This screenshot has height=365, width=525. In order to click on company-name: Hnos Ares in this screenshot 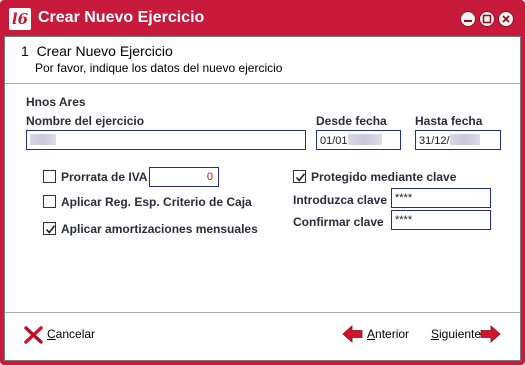, I will do `click(56, 102)`.